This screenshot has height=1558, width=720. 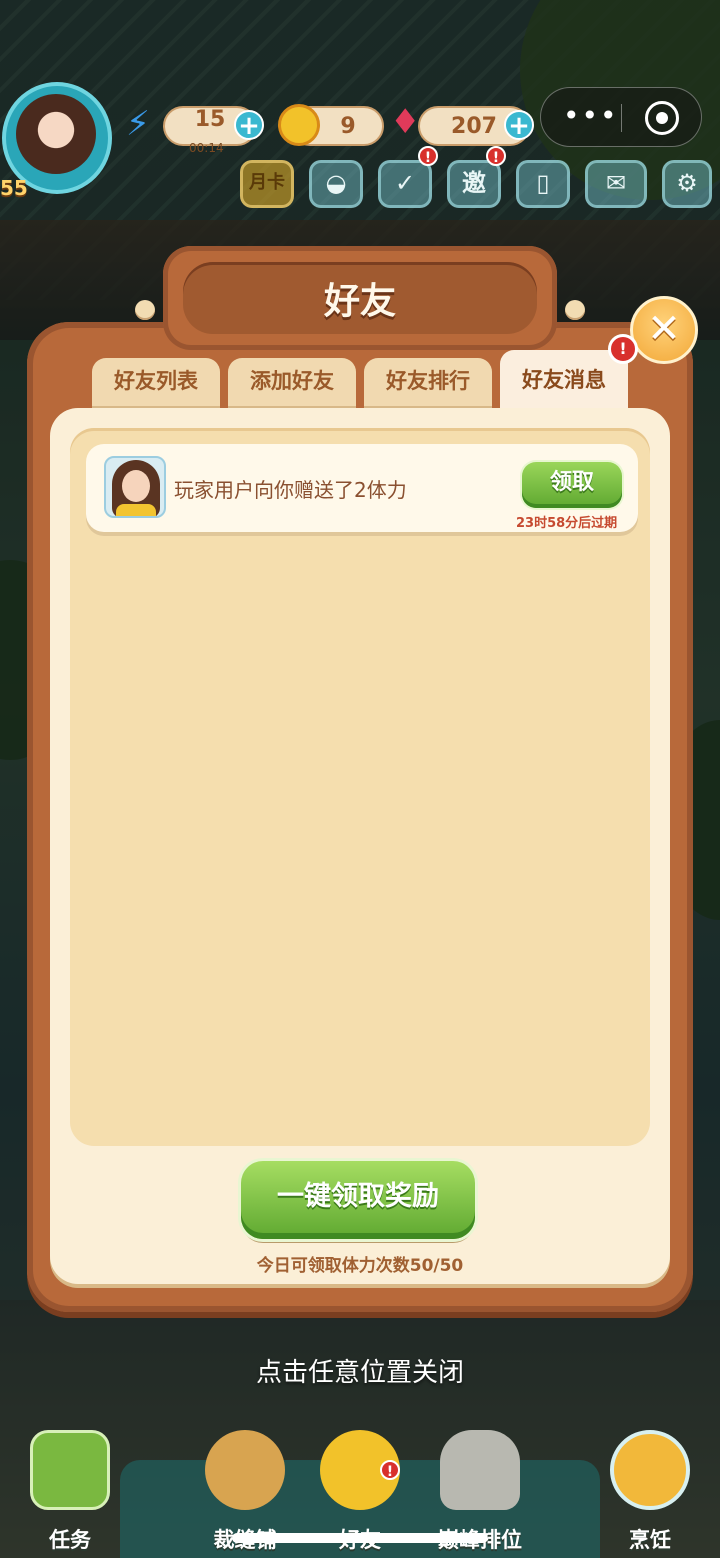 I want to click on dialog-title-plate: 好友, so click(x=360, y=298).